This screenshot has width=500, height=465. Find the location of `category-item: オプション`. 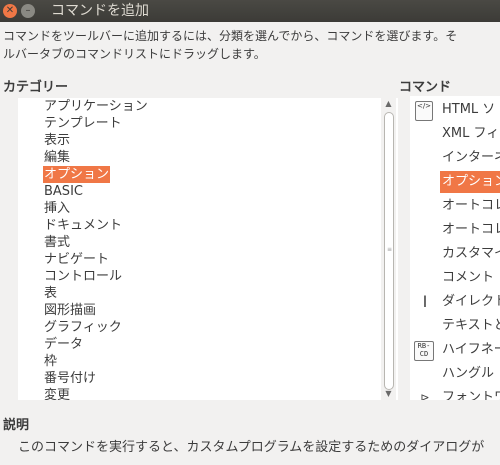

category-item: オプション is located at coordinates (77, 174).